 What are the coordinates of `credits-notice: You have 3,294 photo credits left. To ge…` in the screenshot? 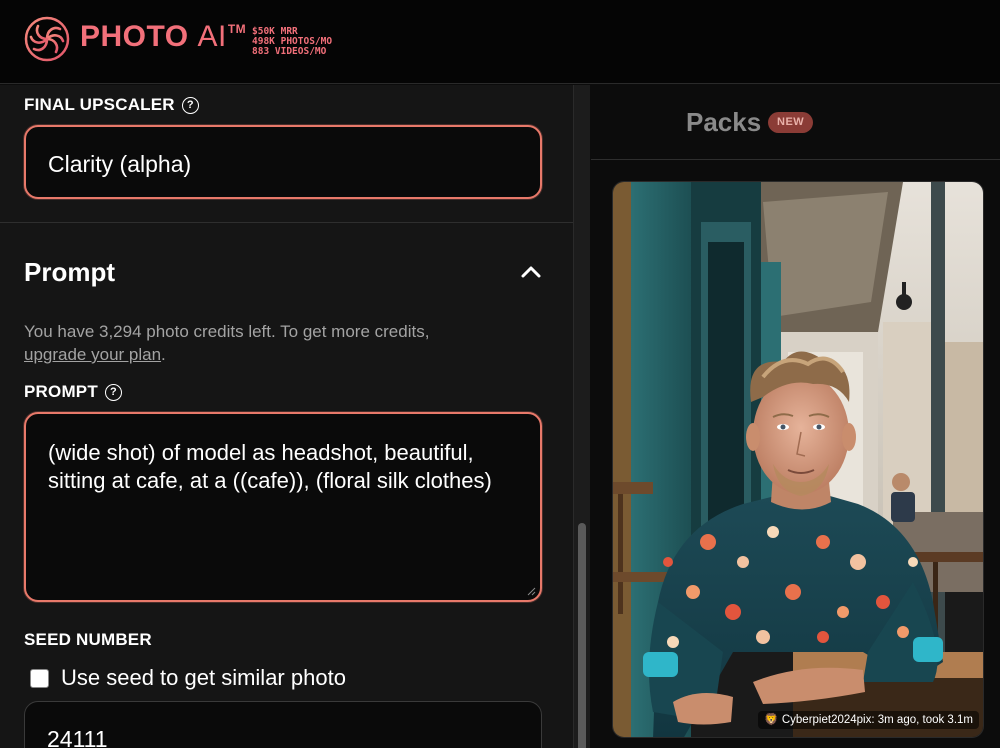 It's located at (284, 343).